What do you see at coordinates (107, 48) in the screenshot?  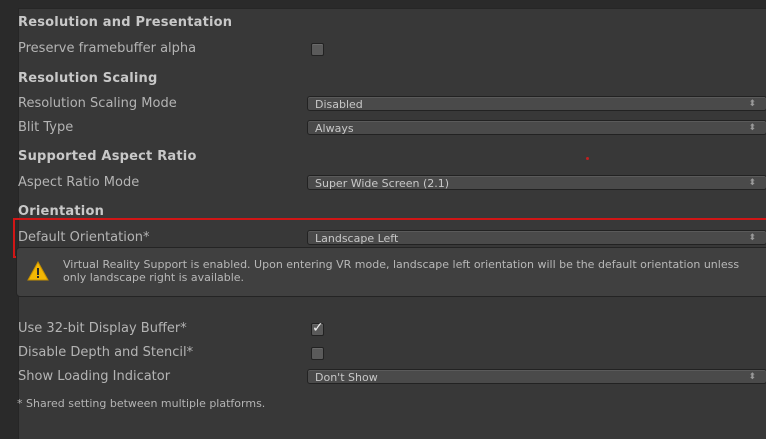 I see `setting-label: Preserve framebuffer alpha` at bounding box center [107, 48].